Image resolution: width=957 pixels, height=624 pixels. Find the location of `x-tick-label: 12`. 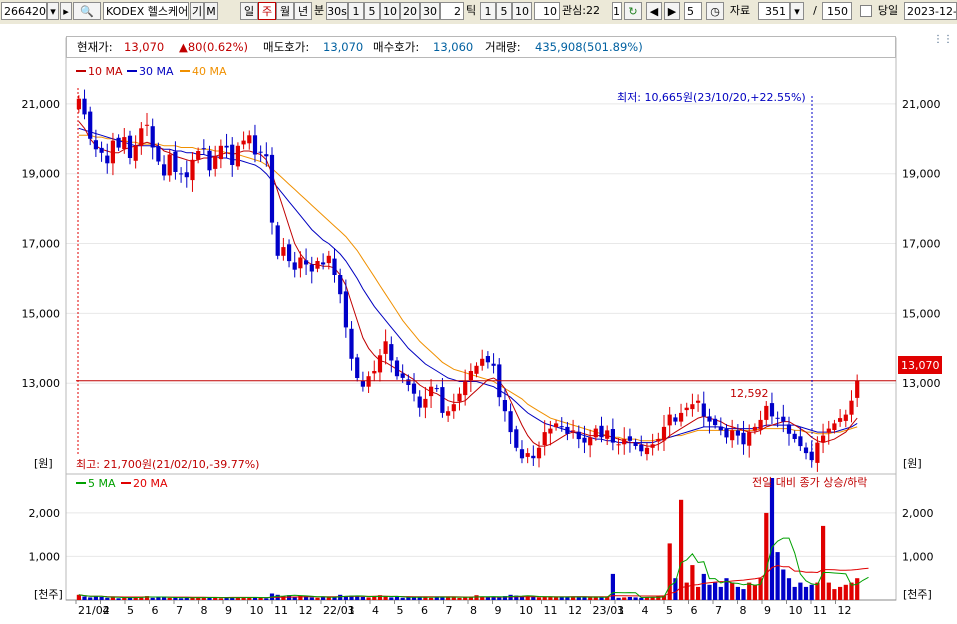

x-tick-label: 12 is located at coordinates (575, 610).